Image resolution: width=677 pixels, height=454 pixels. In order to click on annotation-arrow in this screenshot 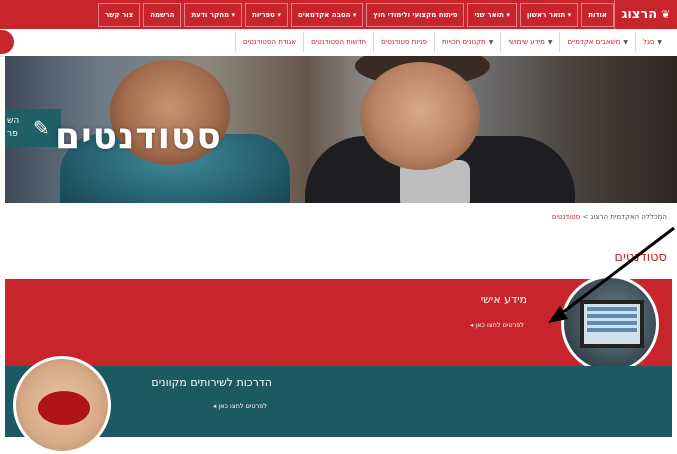, I will do `click(611, 274)`.